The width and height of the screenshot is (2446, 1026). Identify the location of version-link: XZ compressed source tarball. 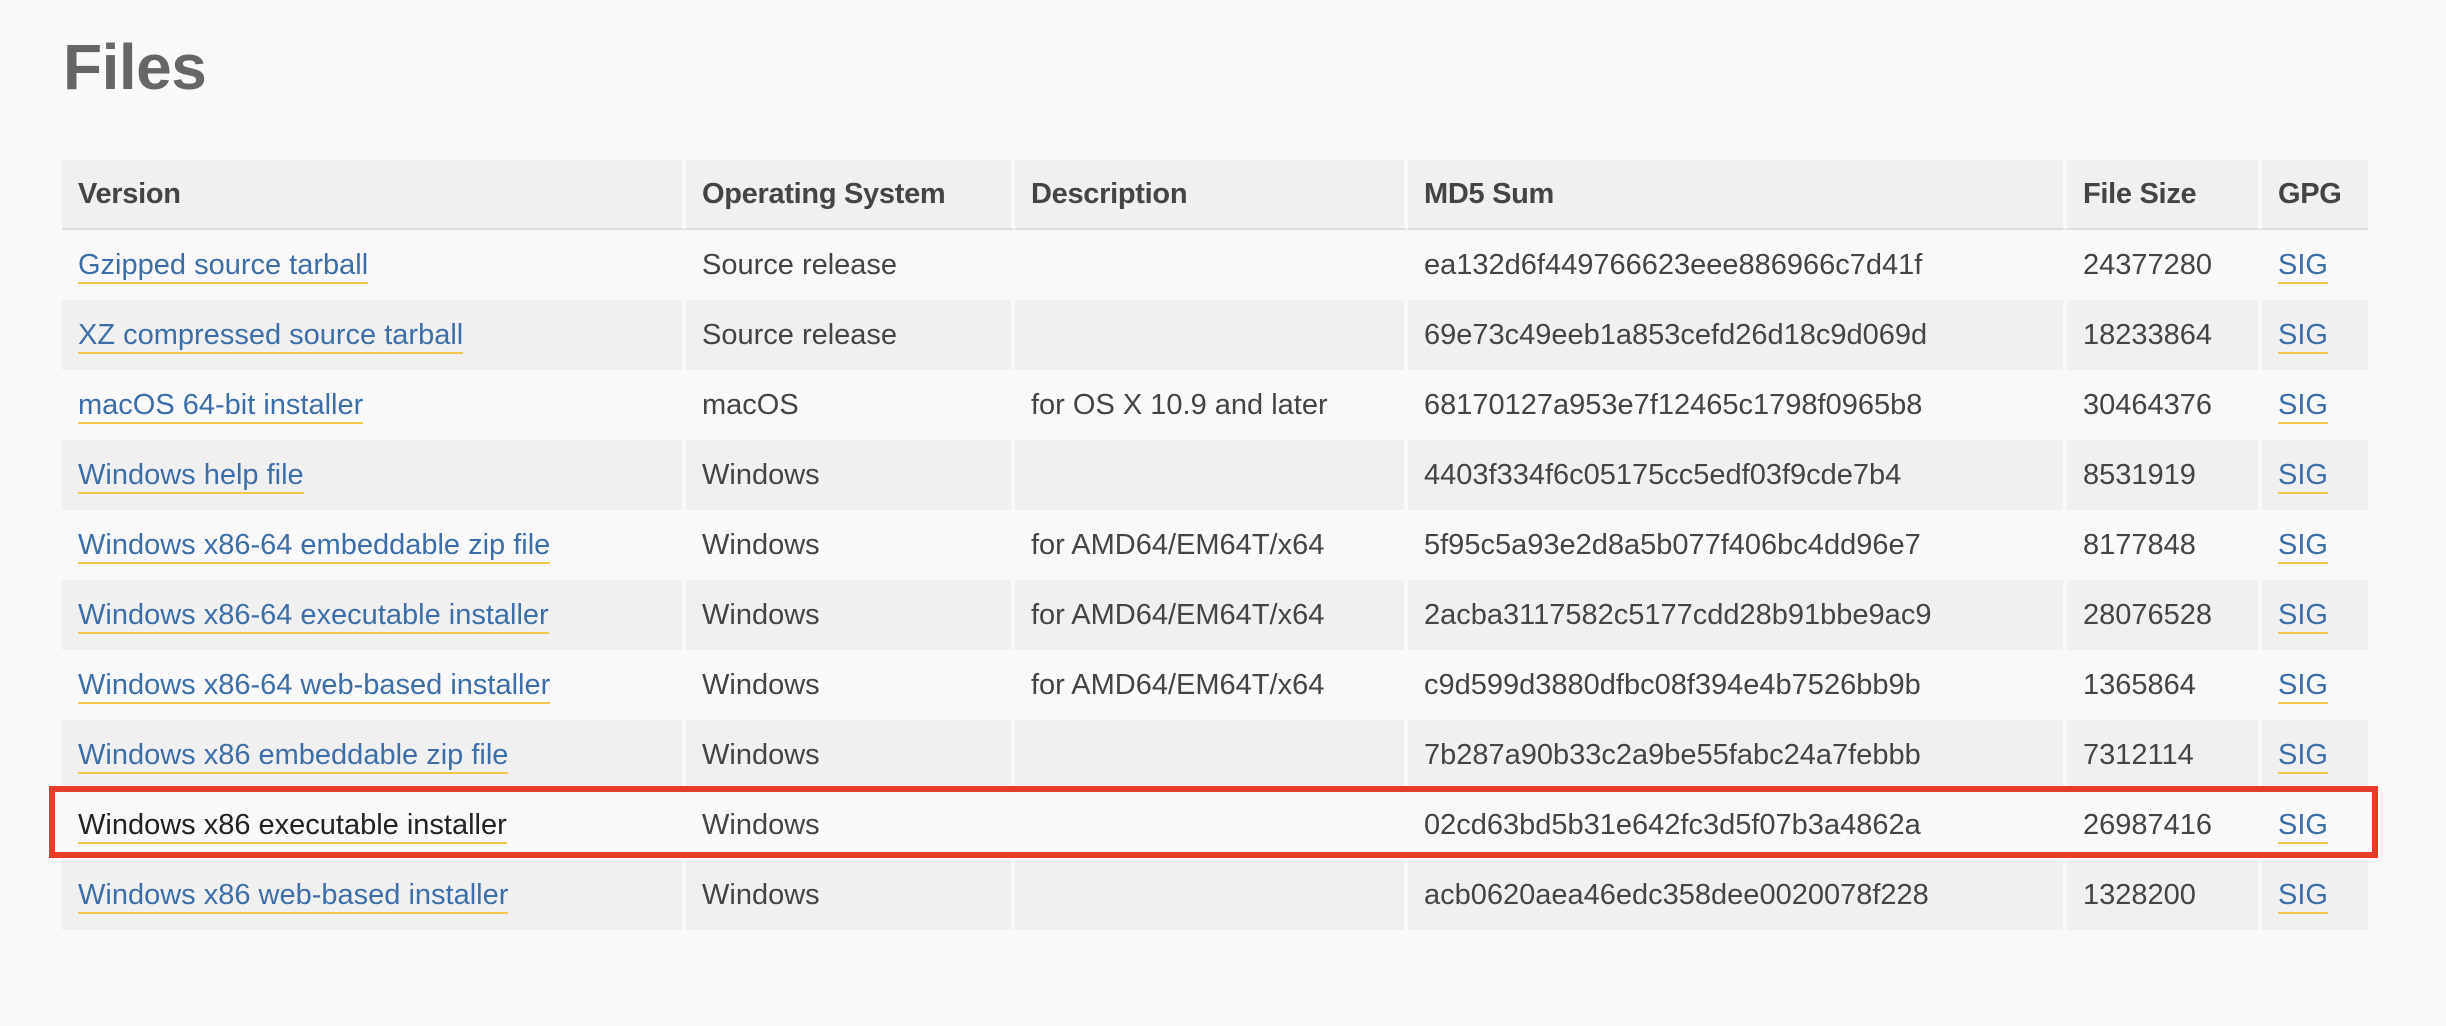
(271, 336).